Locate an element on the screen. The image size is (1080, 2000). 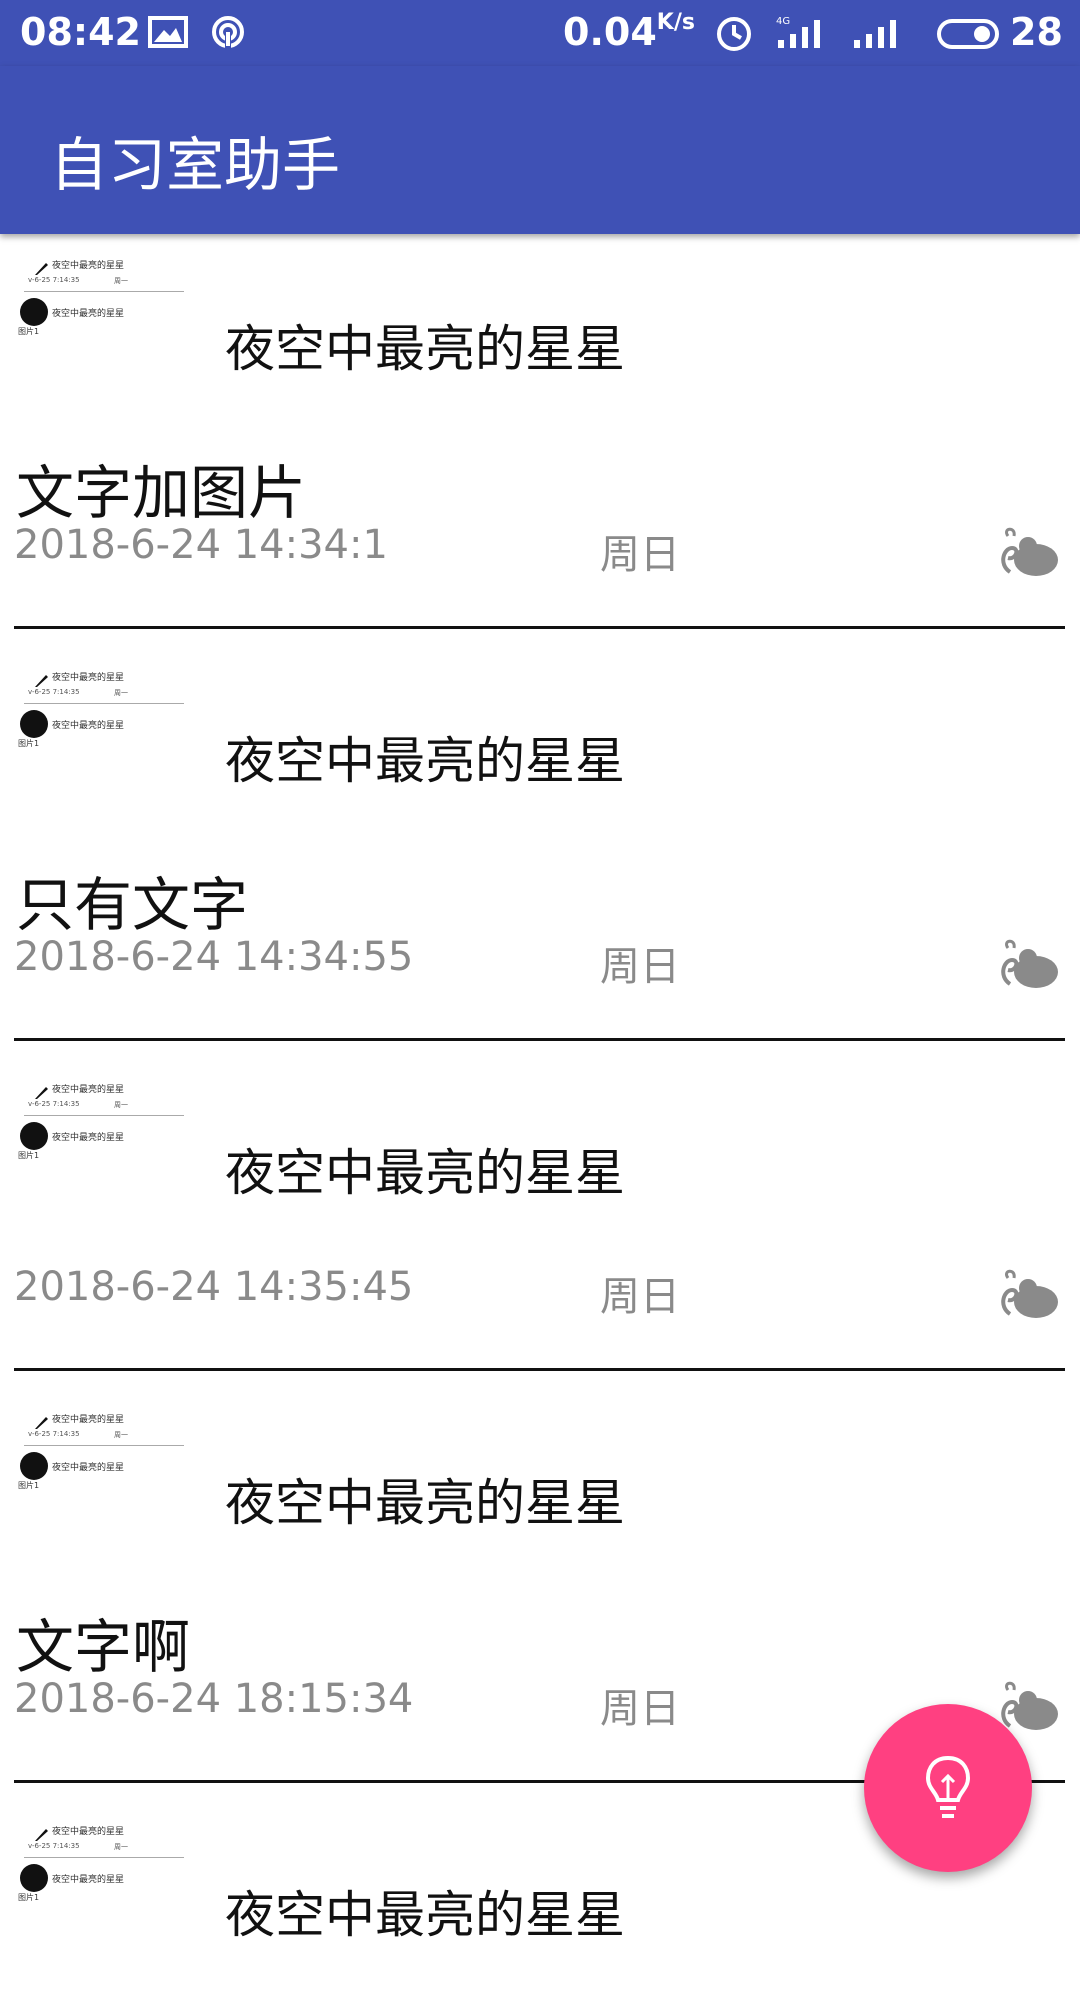
signal-4g-icon: 4G is located at coordinates (804, 35).